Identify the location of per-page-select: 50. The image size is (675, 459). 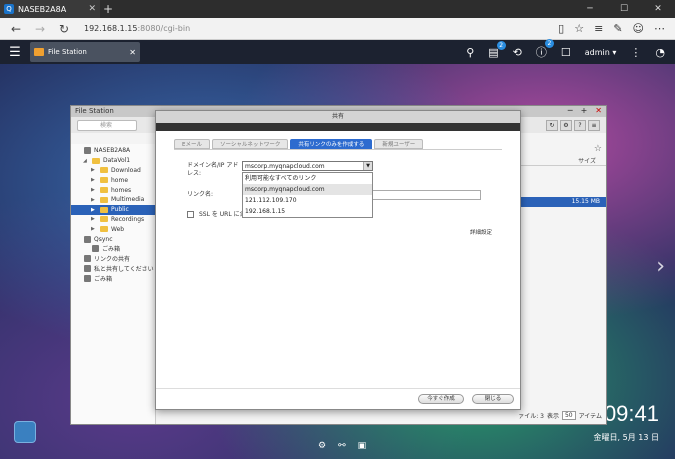
(568, 415).